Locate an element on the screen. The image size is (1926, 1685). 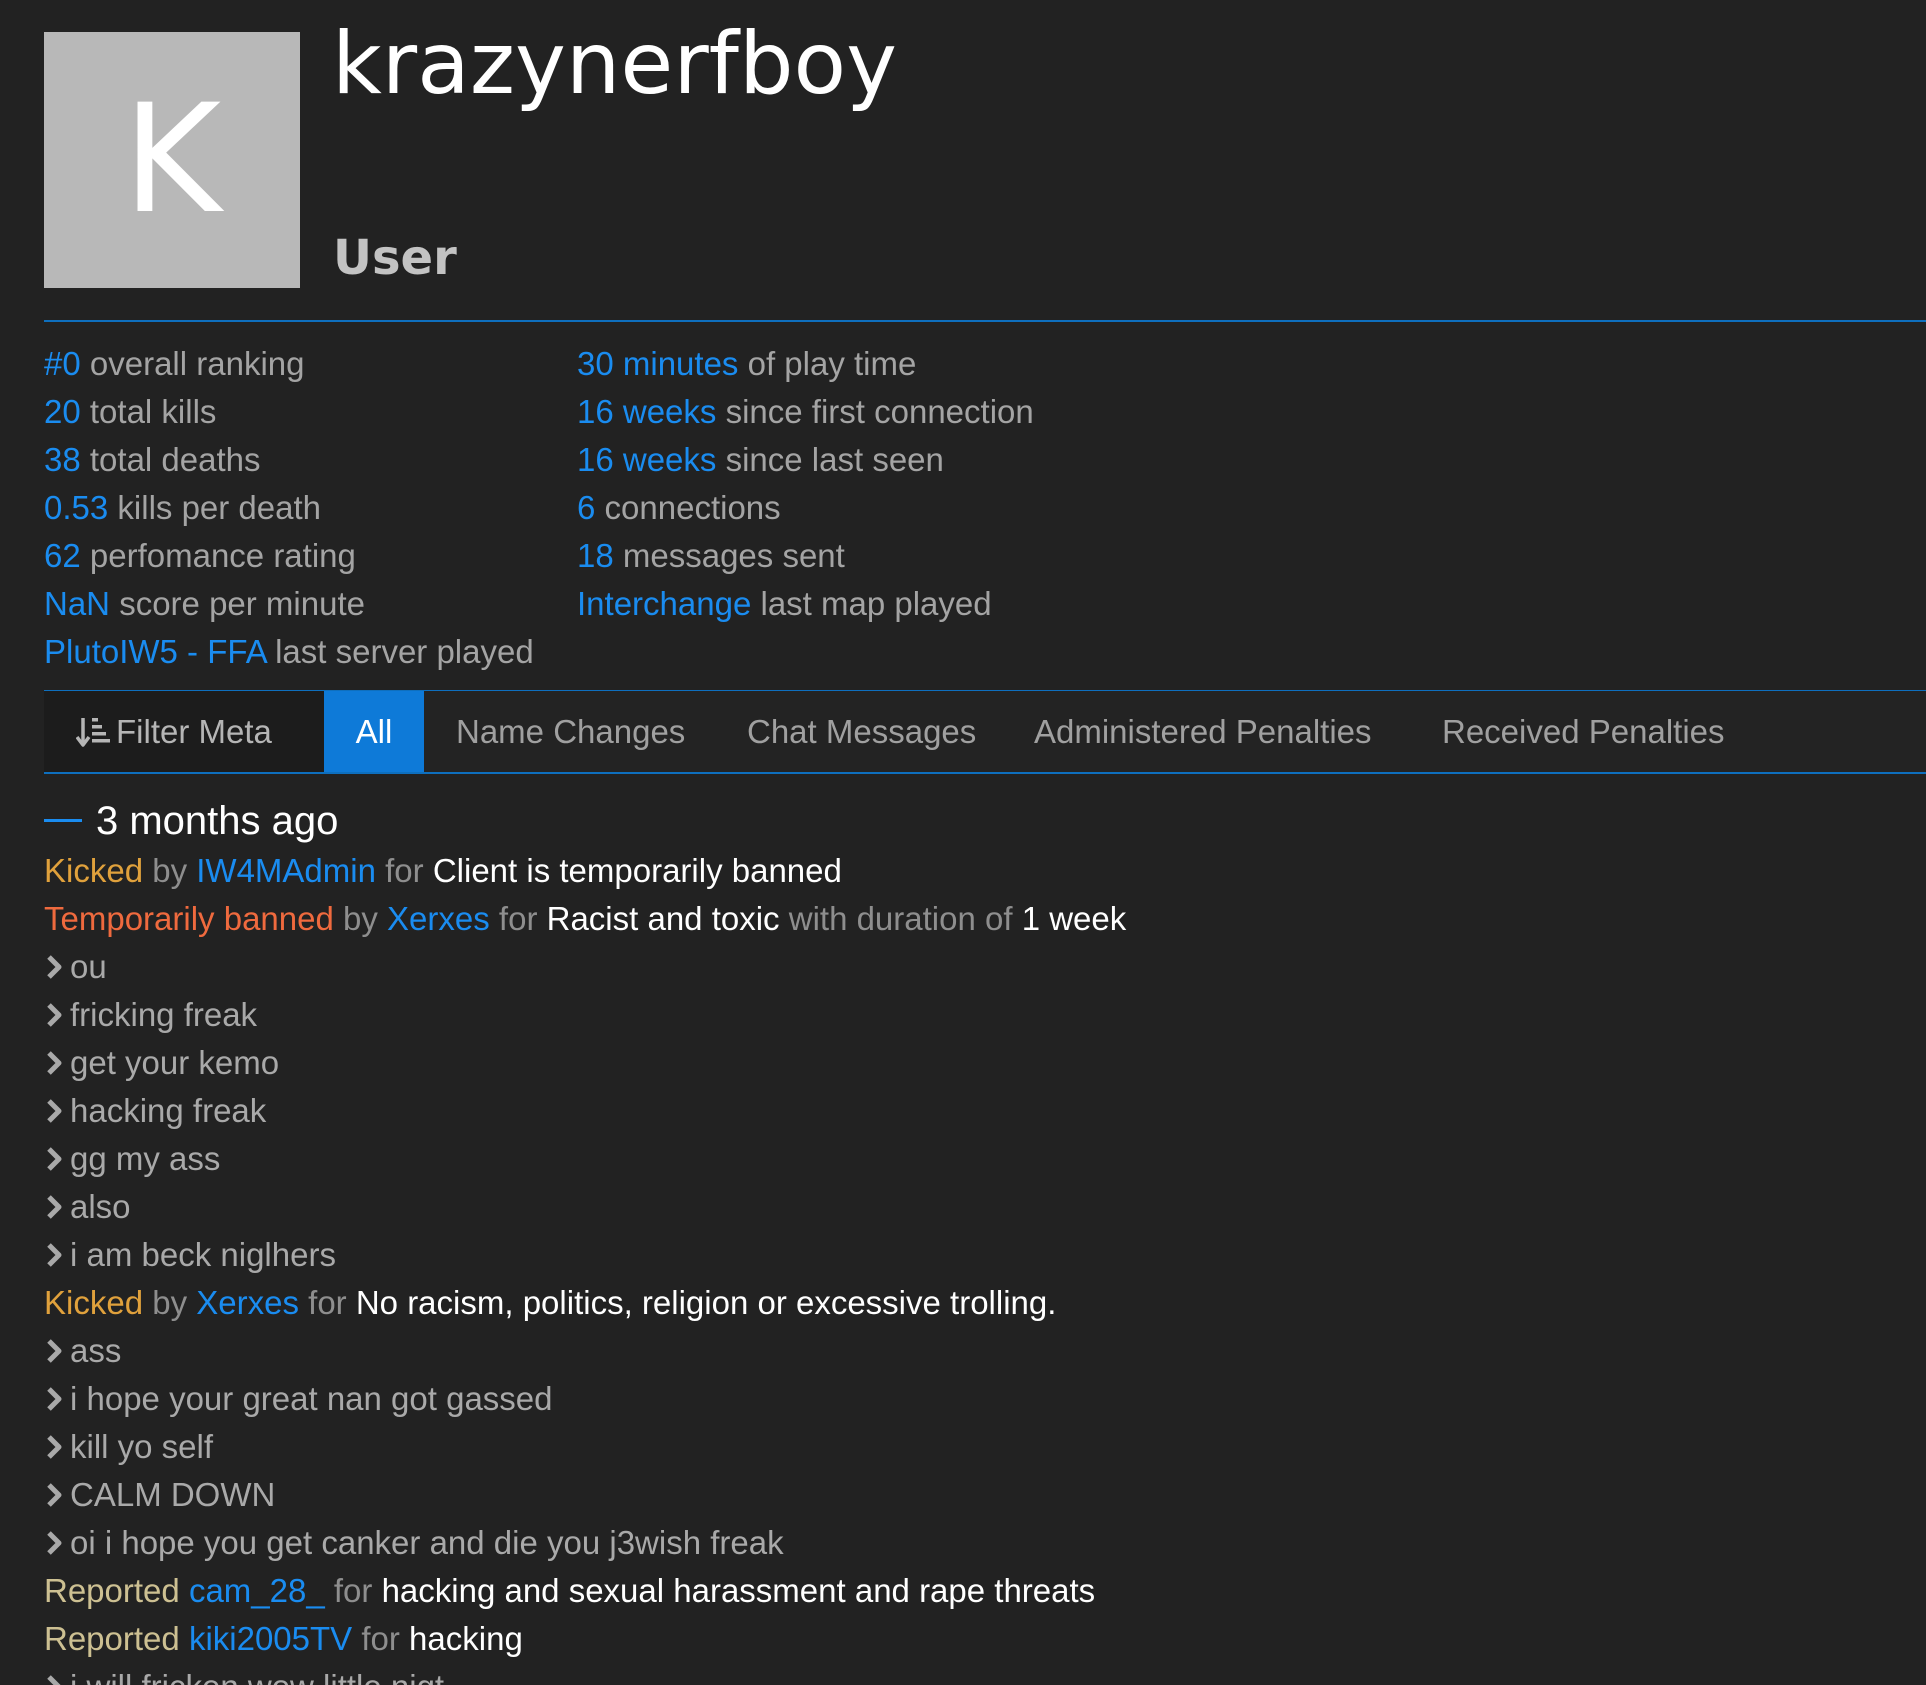
filter-meta-button: Filter Meta is located at coordinates (184, 731).